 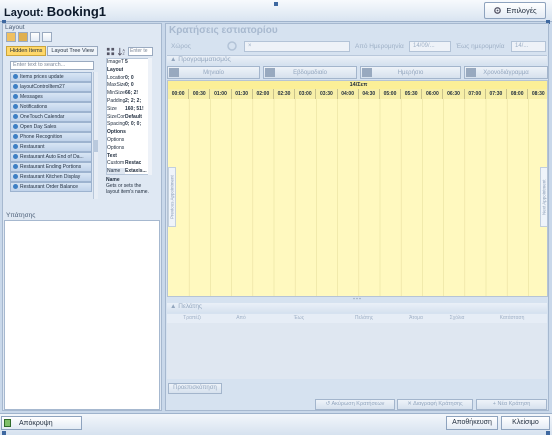 I want to click on schedule-section-bar: ▲ Προγραμματισμός, so click(x=357, y=59).